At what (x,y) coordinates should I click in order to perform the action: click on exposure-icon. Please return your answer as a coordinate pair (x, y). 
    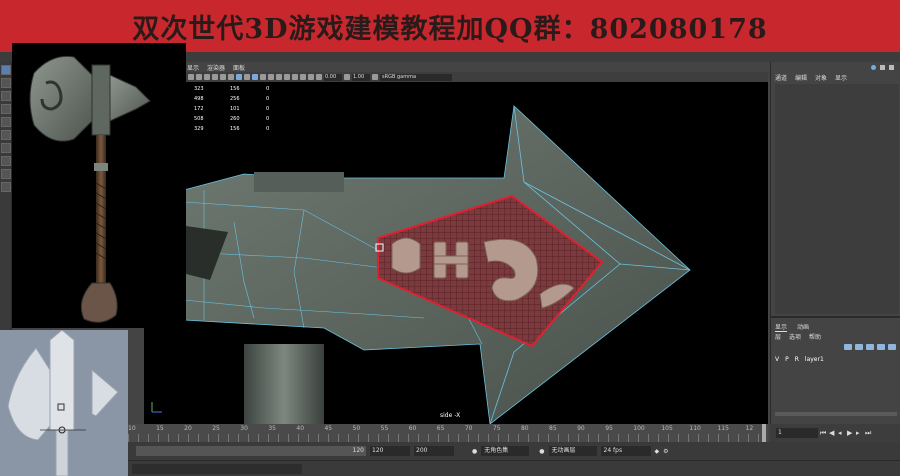
    Looking at the image, I should click on (319, 77).